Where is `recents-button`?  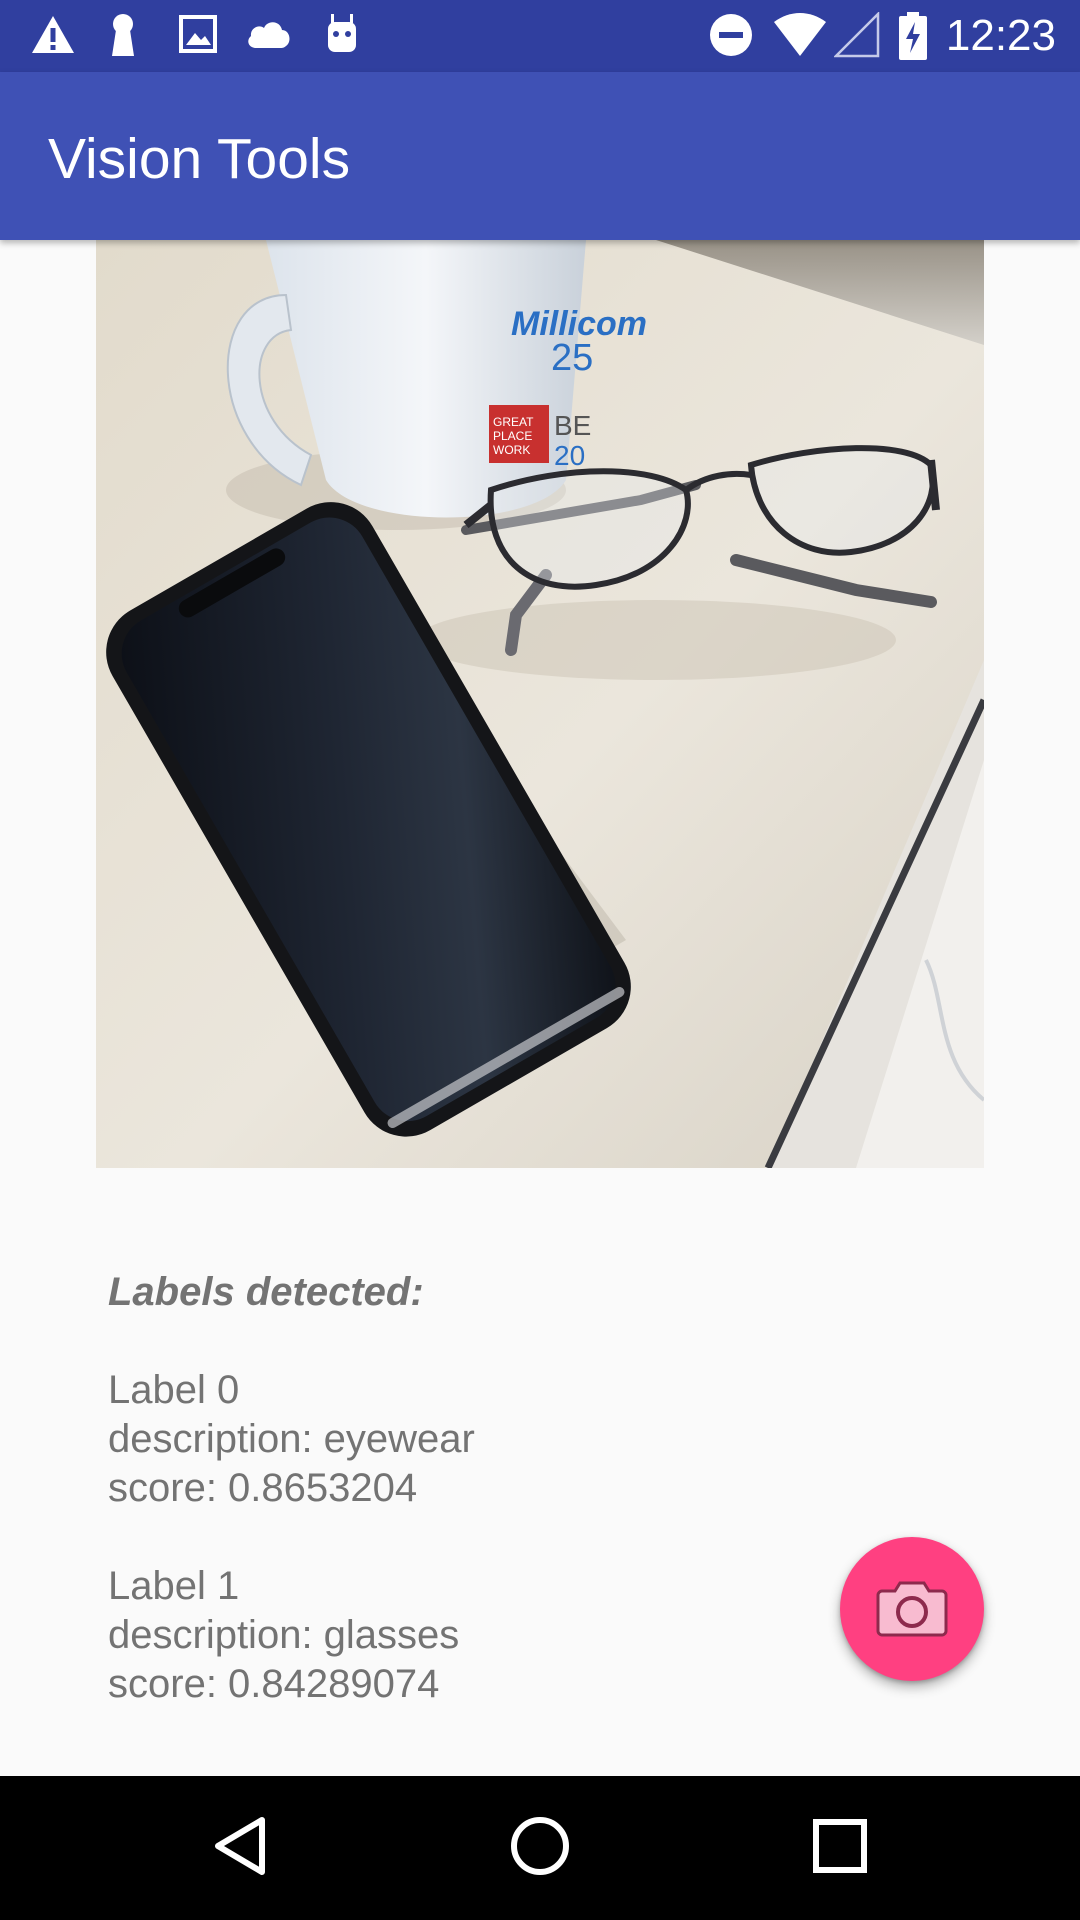
recents-button is located at coordinates (840, 1848).